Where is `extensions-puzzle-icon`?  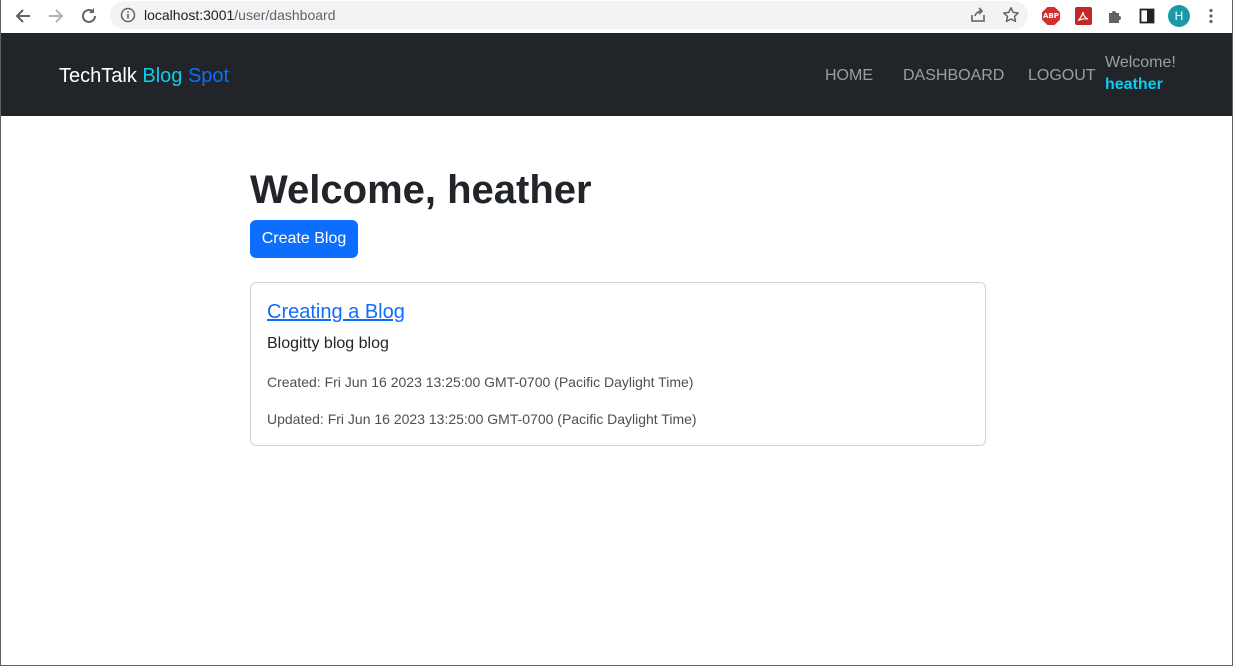 extensions-puzzle-icon is located at coordinates (1115, 16).